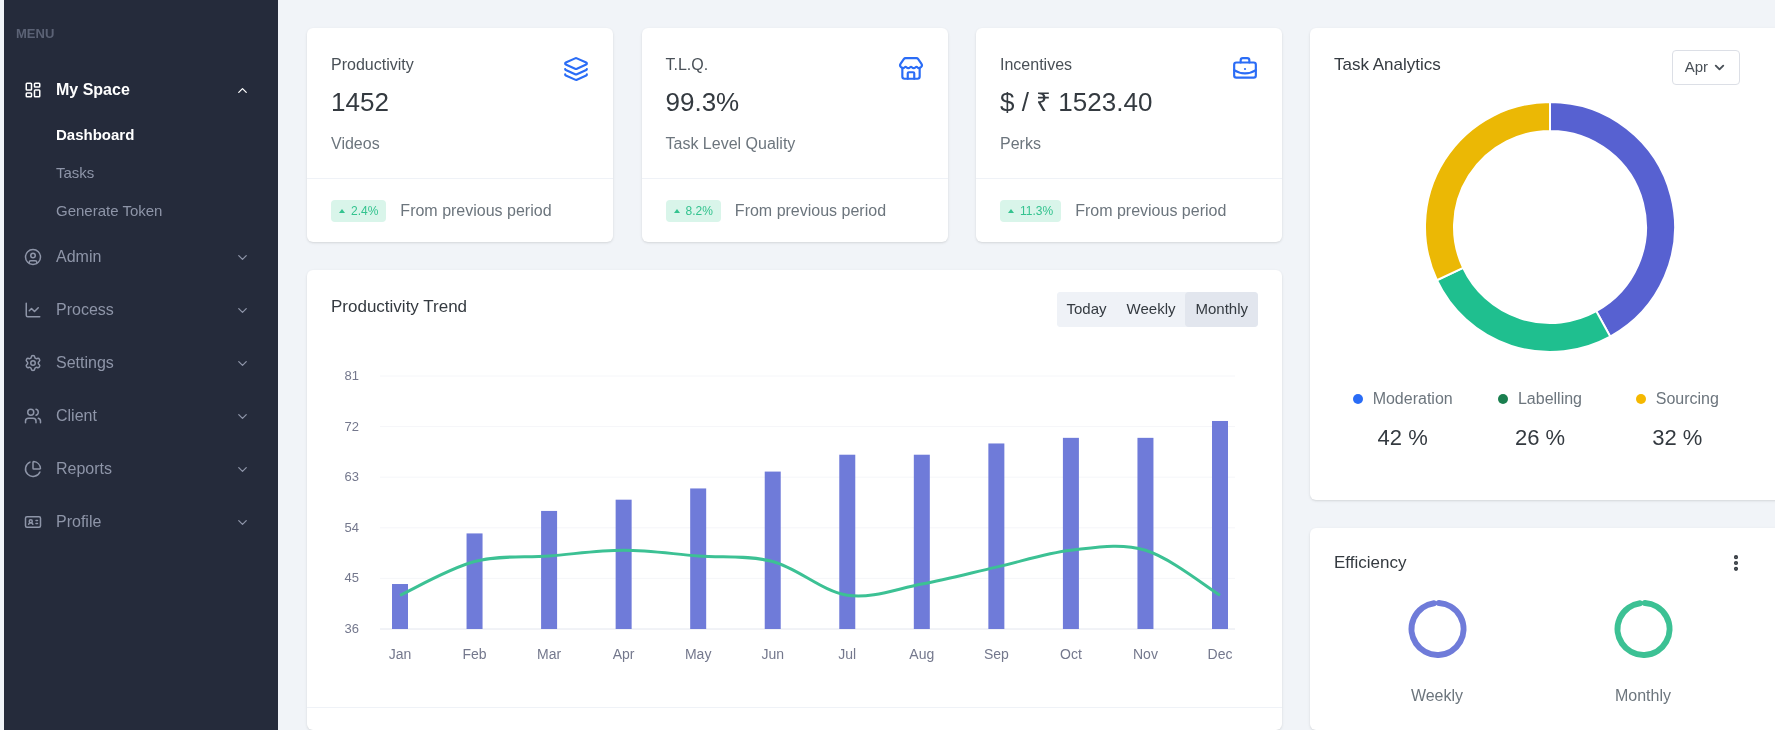 This screenshot has height=730, width=1775. I want to click on y-tick-label: 63, so click(351, 477).